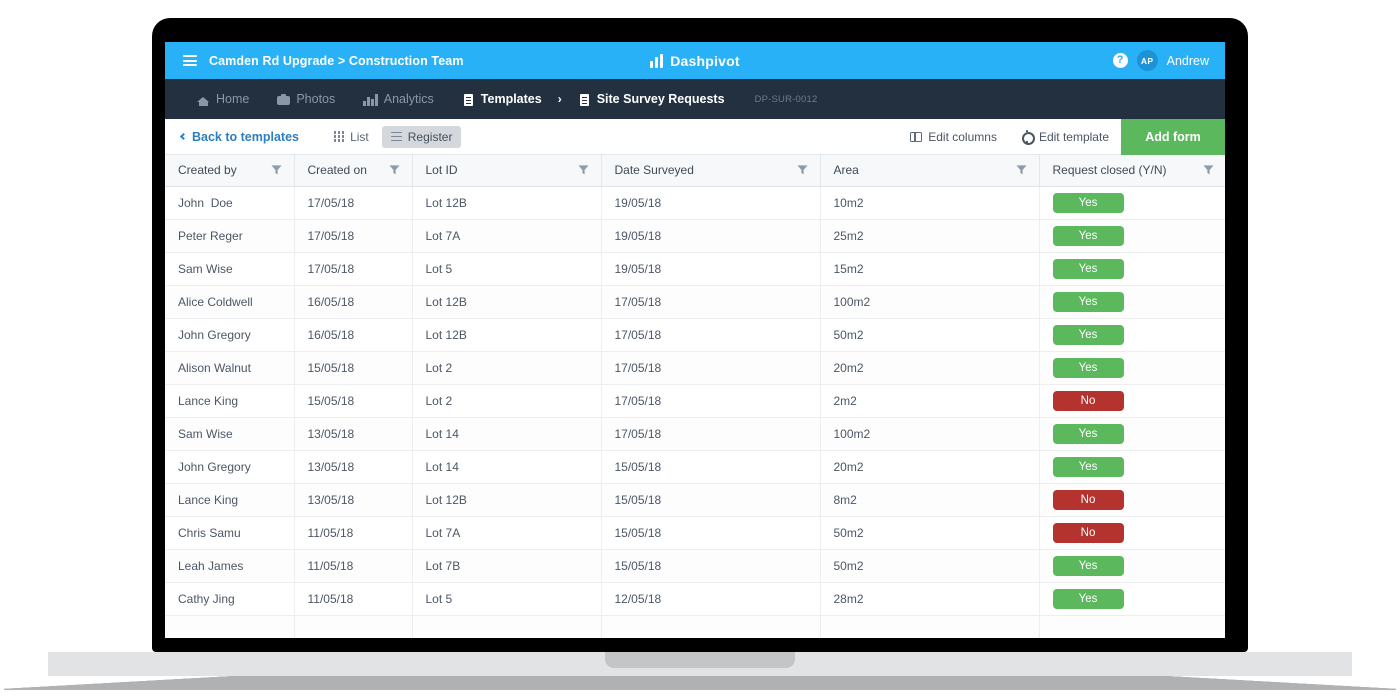  What do you see at coordinates (1120, 60) in the screenshot?
I see `help-circle-icon: ?` at bounding box center [1120, 60].